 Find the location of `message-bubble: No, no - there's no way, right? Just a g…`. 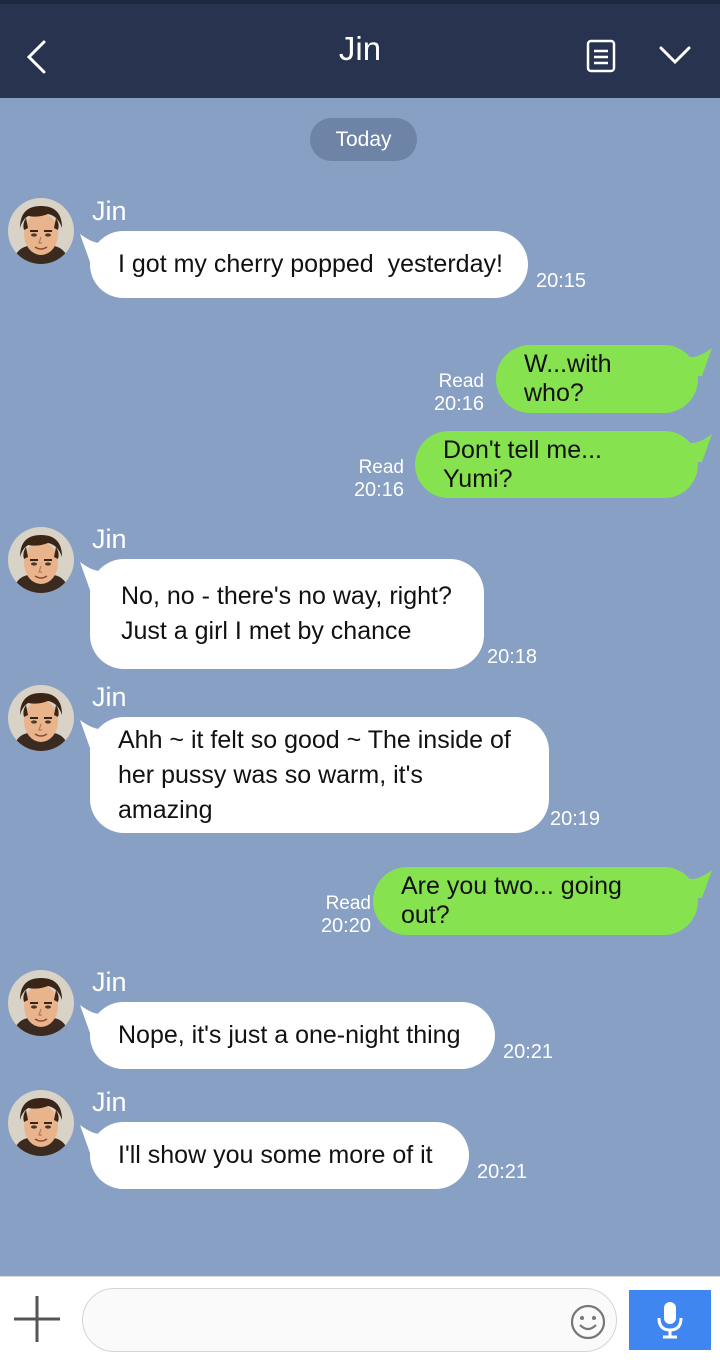

message-bubble: No, no - there's no way, right? Just a g… is located at coordinates (287, 614).